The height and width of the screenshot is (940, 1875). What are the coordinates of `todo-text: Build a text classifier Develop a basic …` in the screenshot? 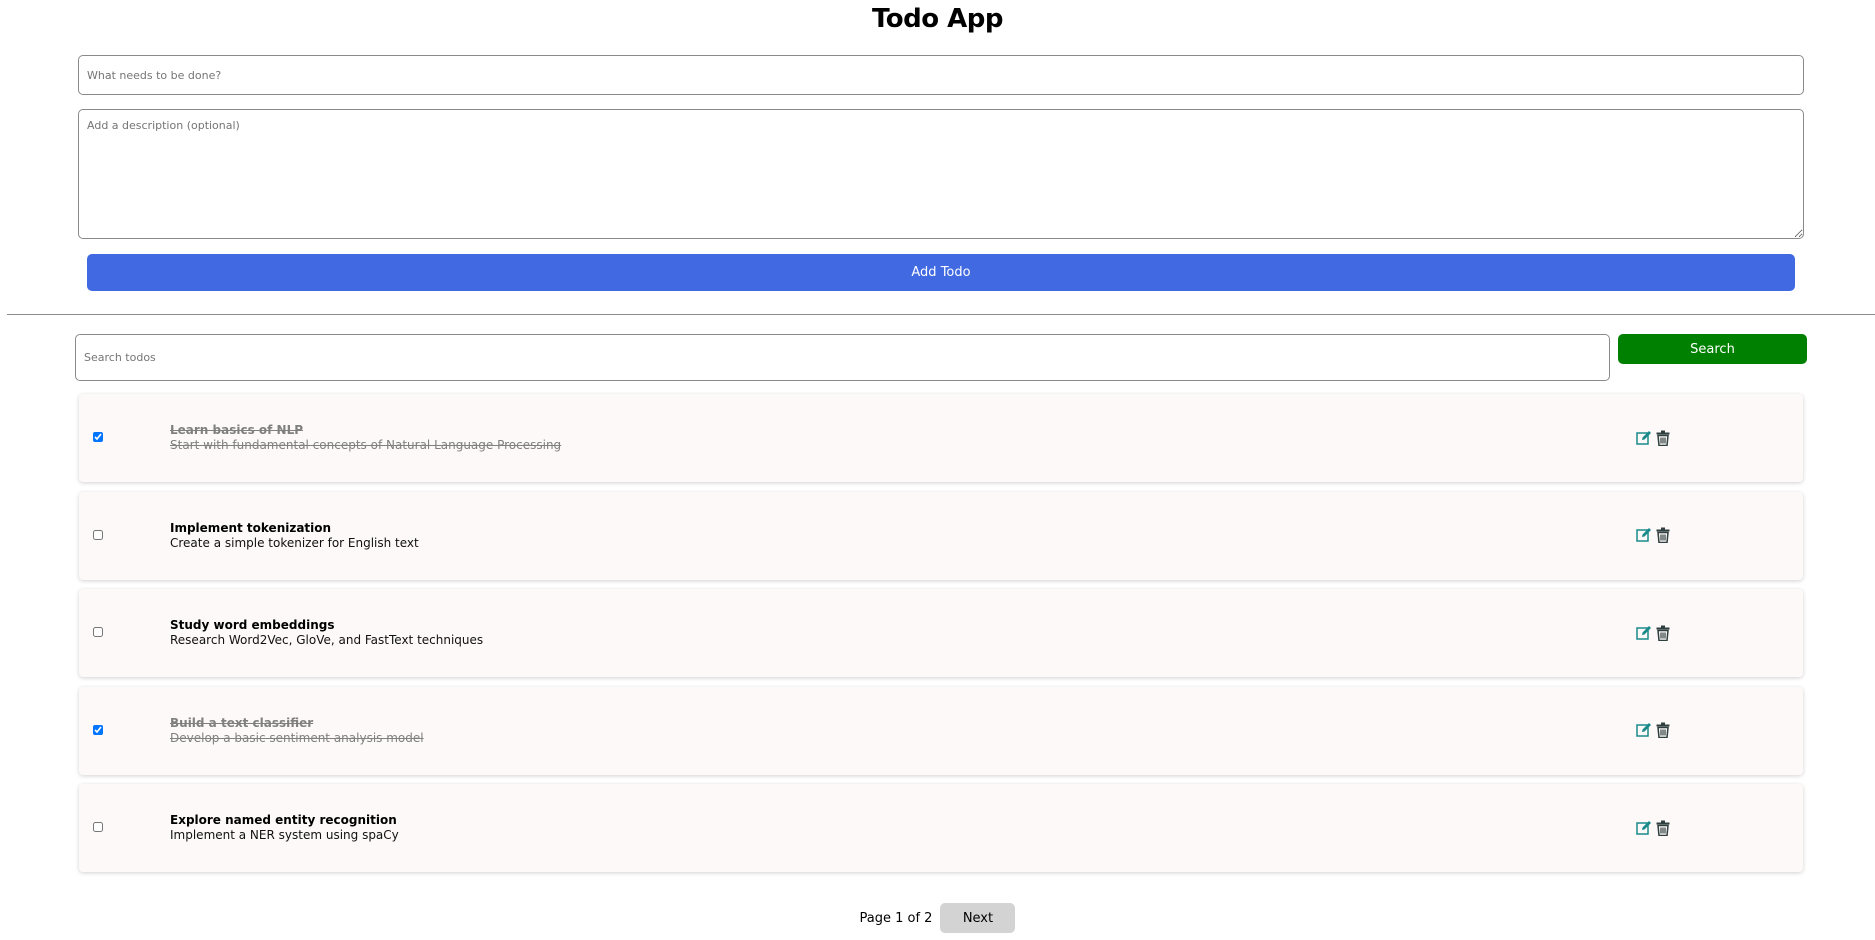 It's located at (297, 731).